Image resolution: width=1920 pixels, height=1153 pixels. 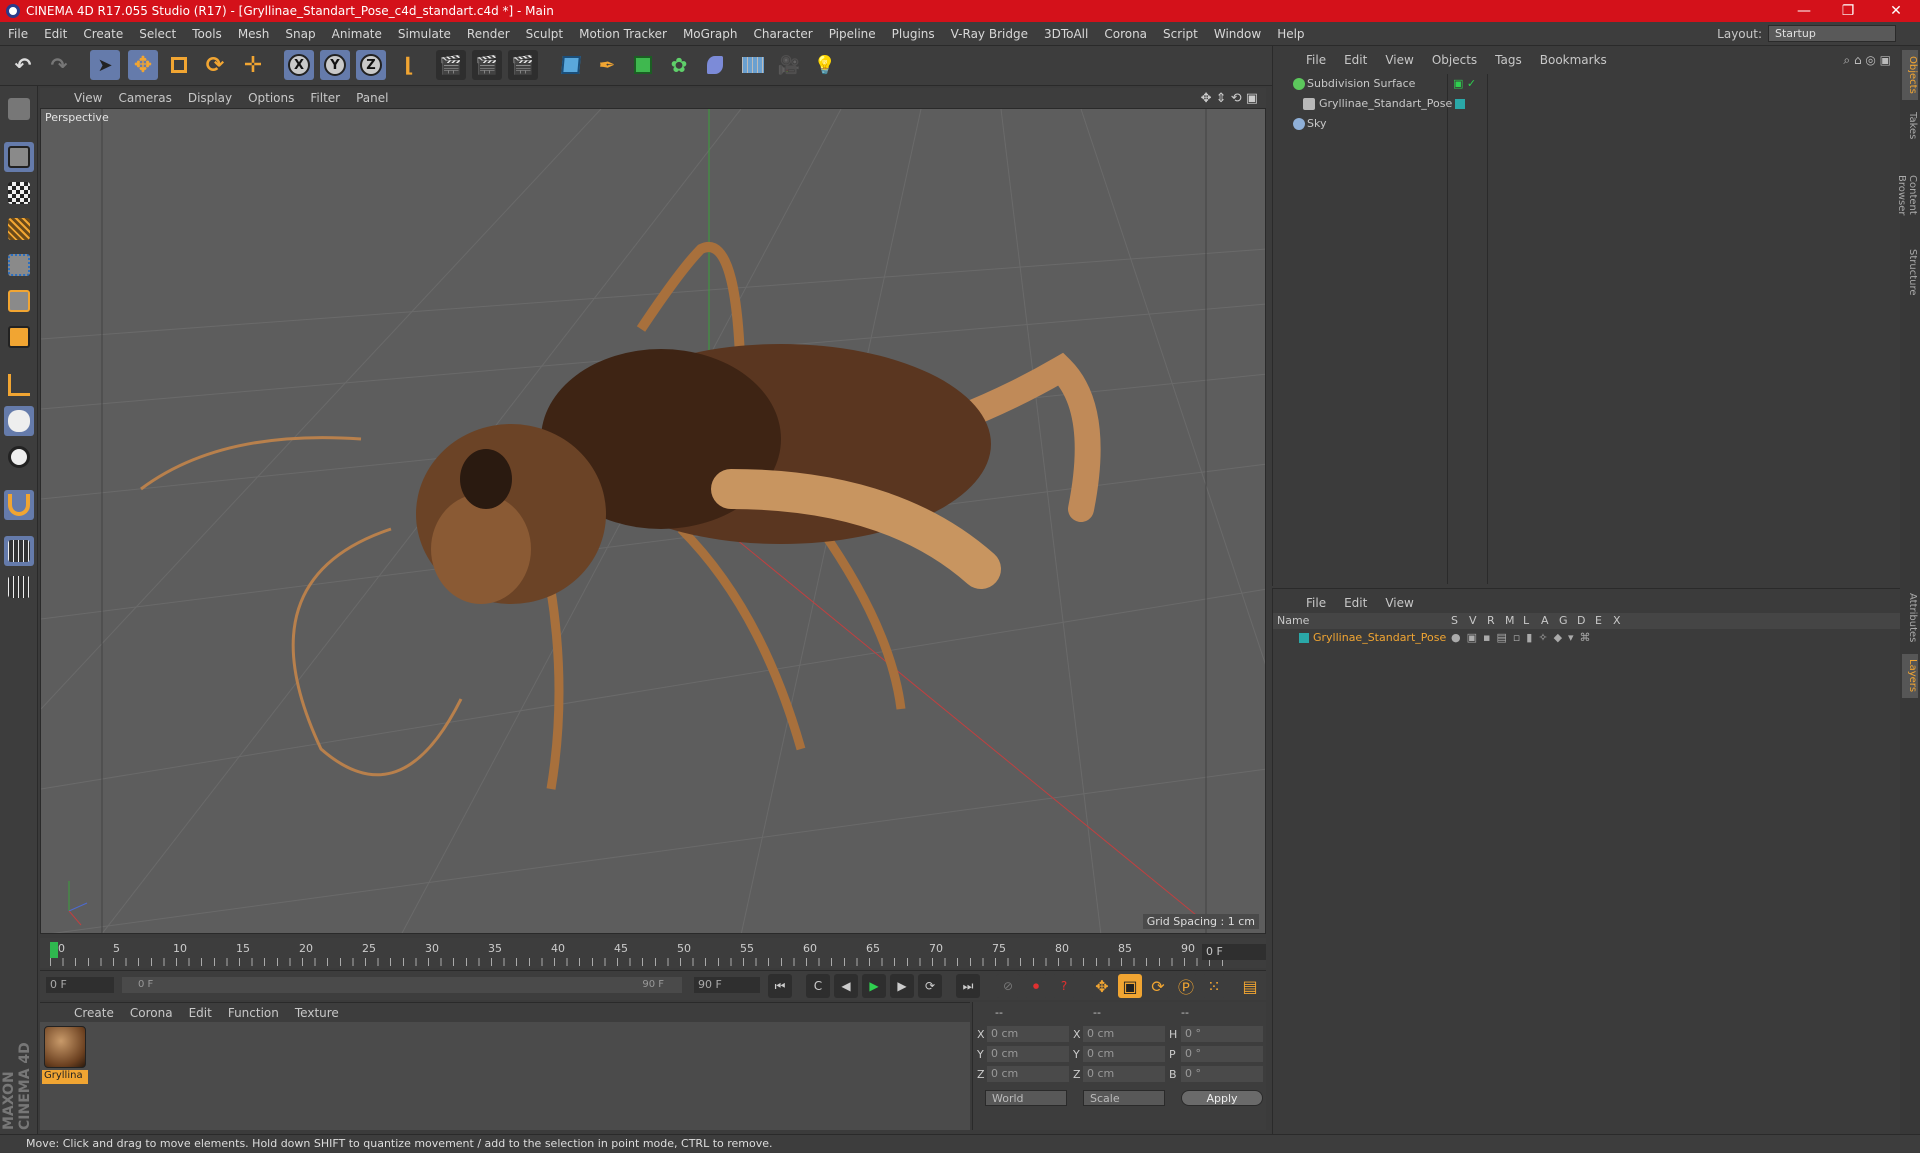 What do you see at coordinates (488, 34) in the screenshot?
I see `menu-render: Render` at bounding box center [488, 34].